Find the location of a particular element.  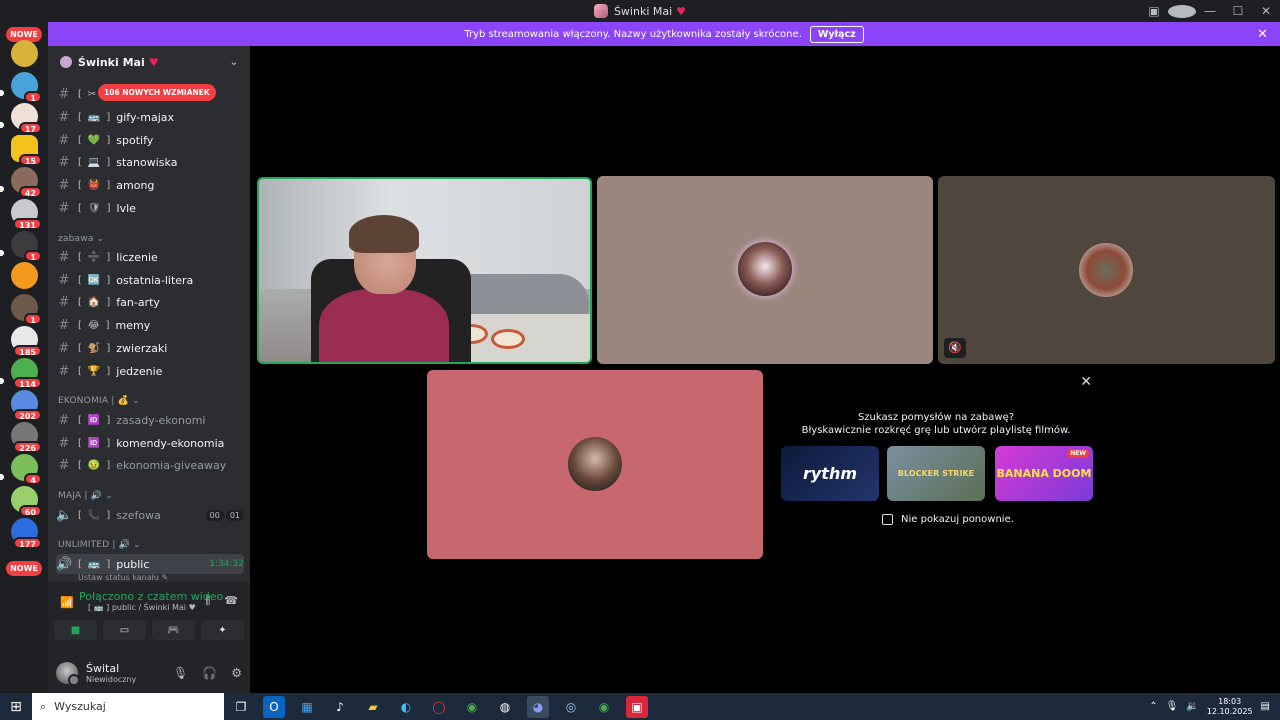

discord-icon: ◕ is located at coordinates (538, 706).